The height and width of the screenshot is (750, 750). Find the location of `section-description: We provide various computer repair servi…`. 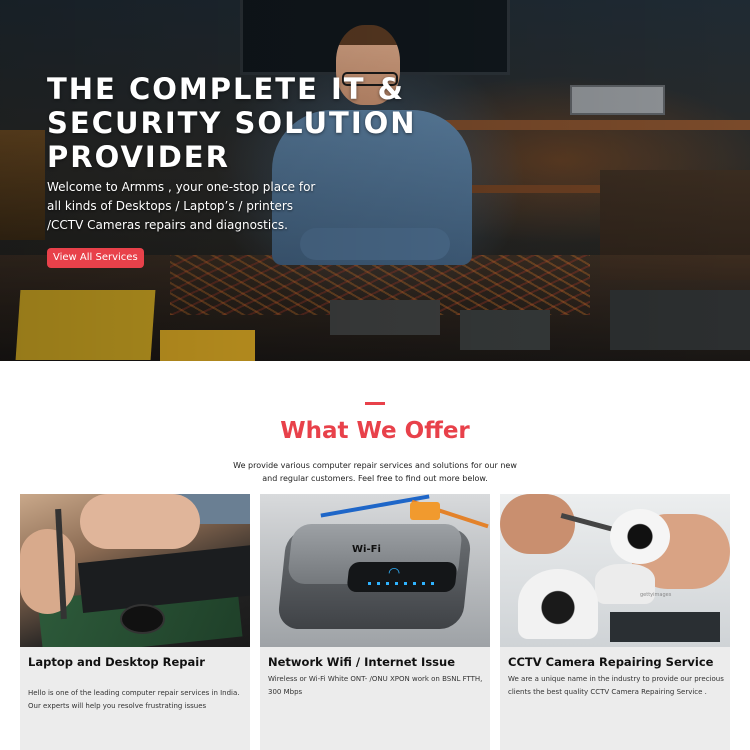

section-description: We provide various computer repair servi… is located at coordinates (375, 472).